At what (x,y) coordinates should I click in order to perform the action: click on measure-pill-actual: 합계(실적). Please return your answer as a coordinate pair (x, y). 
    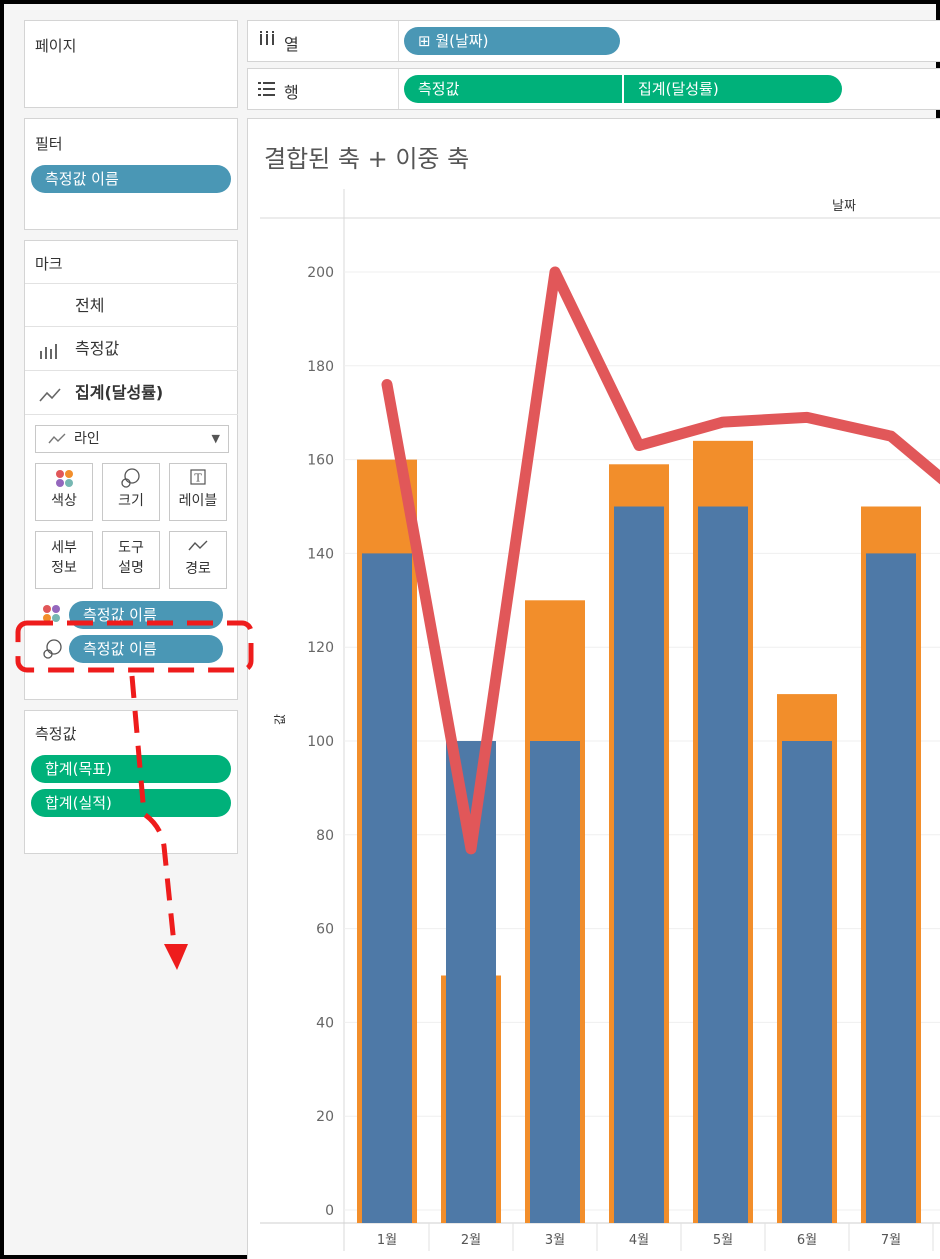
    Looking at the image, I should click on (131, 803).